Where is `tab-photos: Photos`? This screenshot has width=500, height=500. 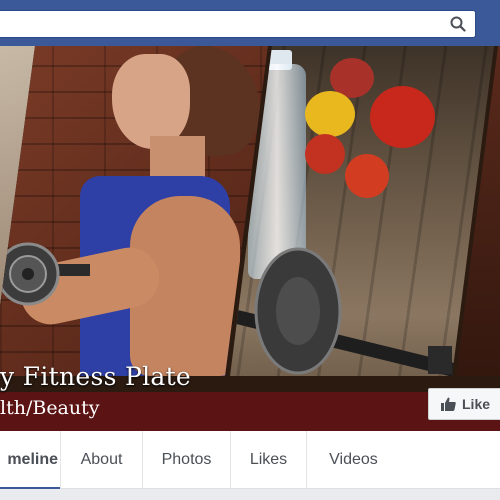 tab-photos: Photos is located at coordinates (186, 460).